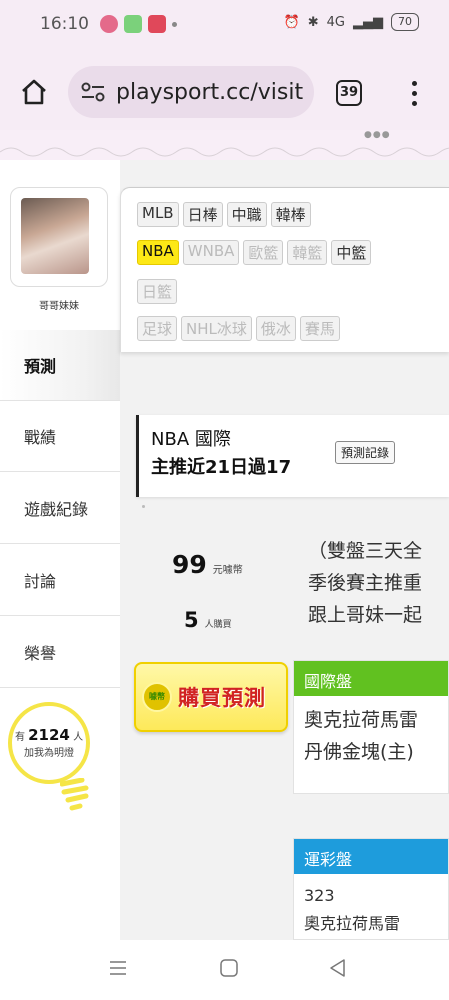 The height and width of the screenshot is (1000, 449). What do you see at coordinates (405, 22) in the screenshot?
I see `battery-icon: 70` at bounding box center [405, 22].